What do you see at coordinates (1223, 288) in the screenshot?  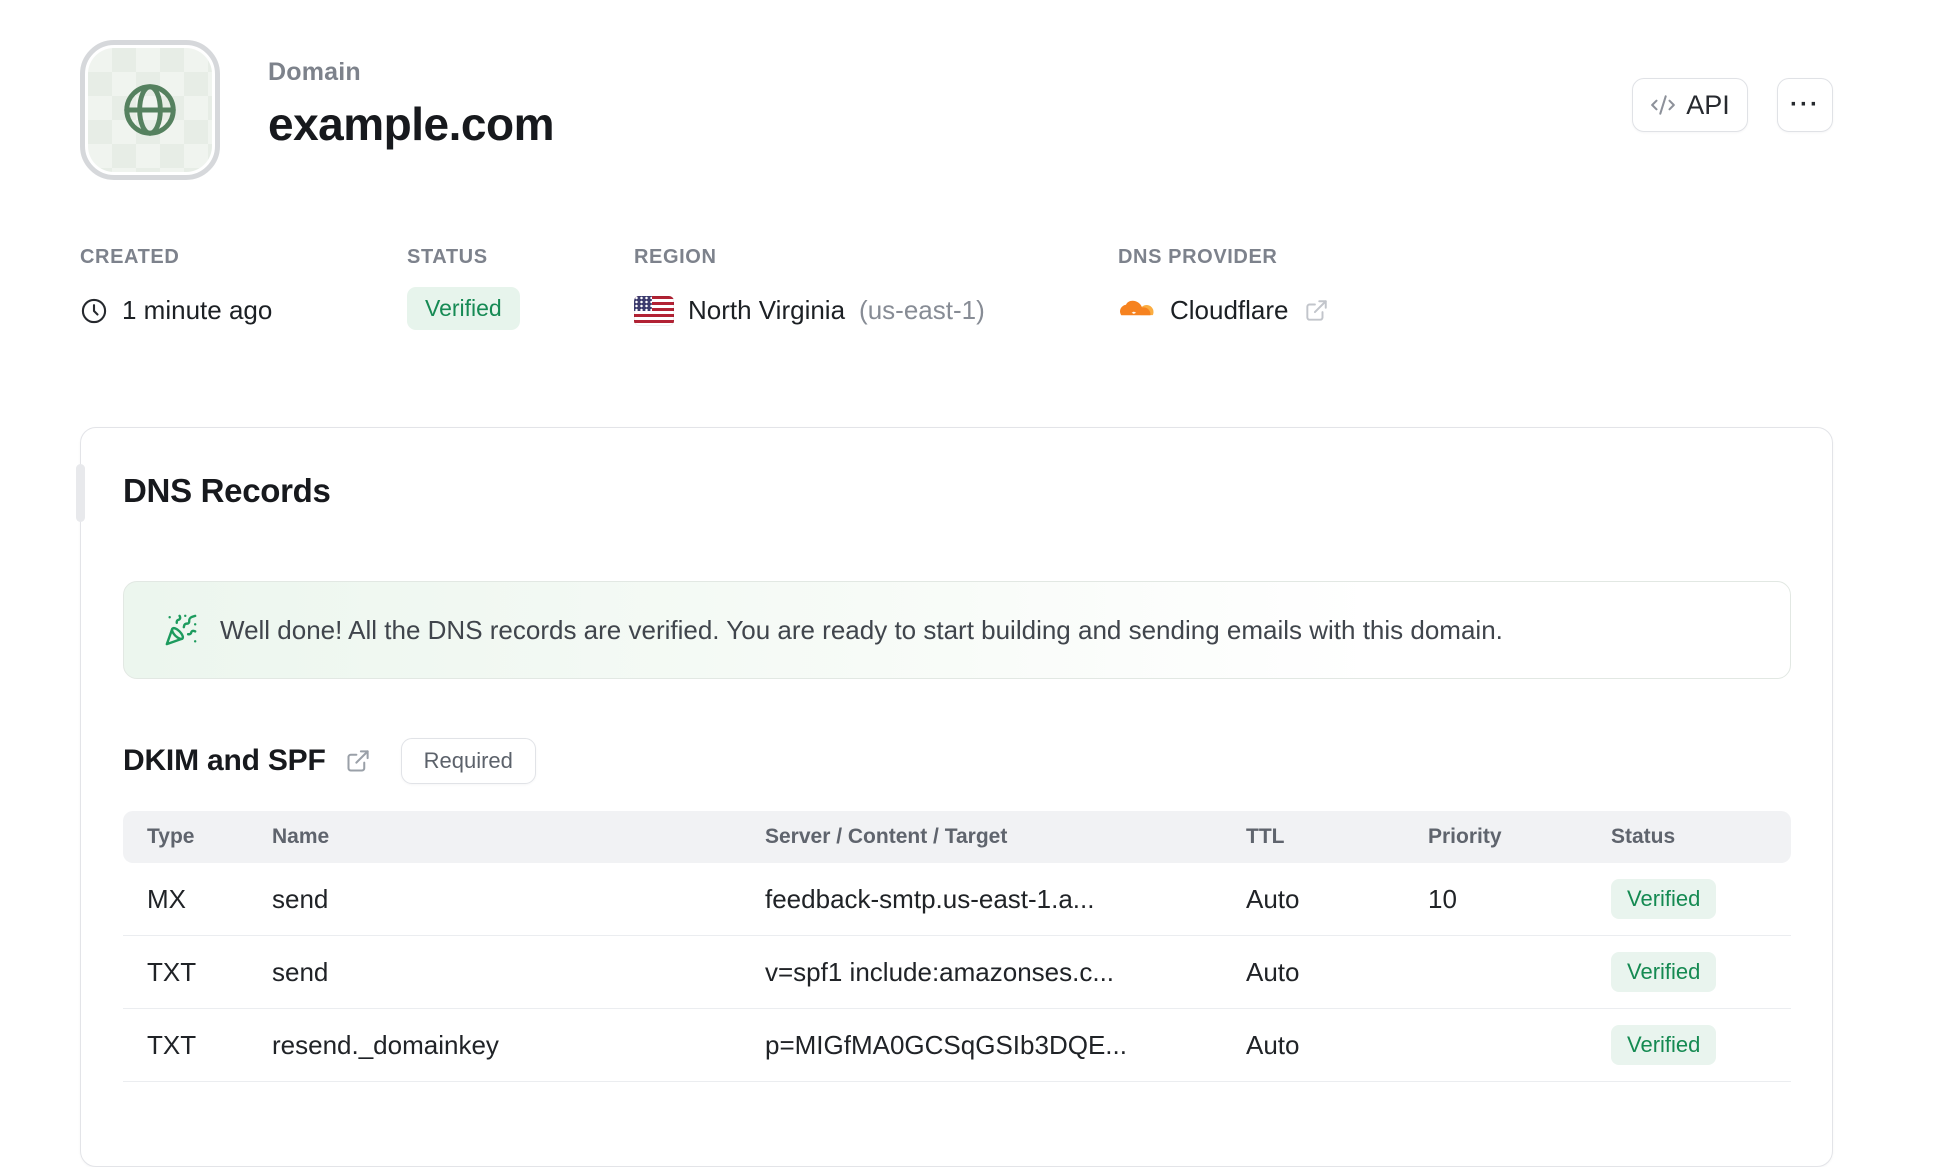 I see `meta-dns-provider: DNS PROVIDER Cloudflare` at bounding box center [1223, 288].